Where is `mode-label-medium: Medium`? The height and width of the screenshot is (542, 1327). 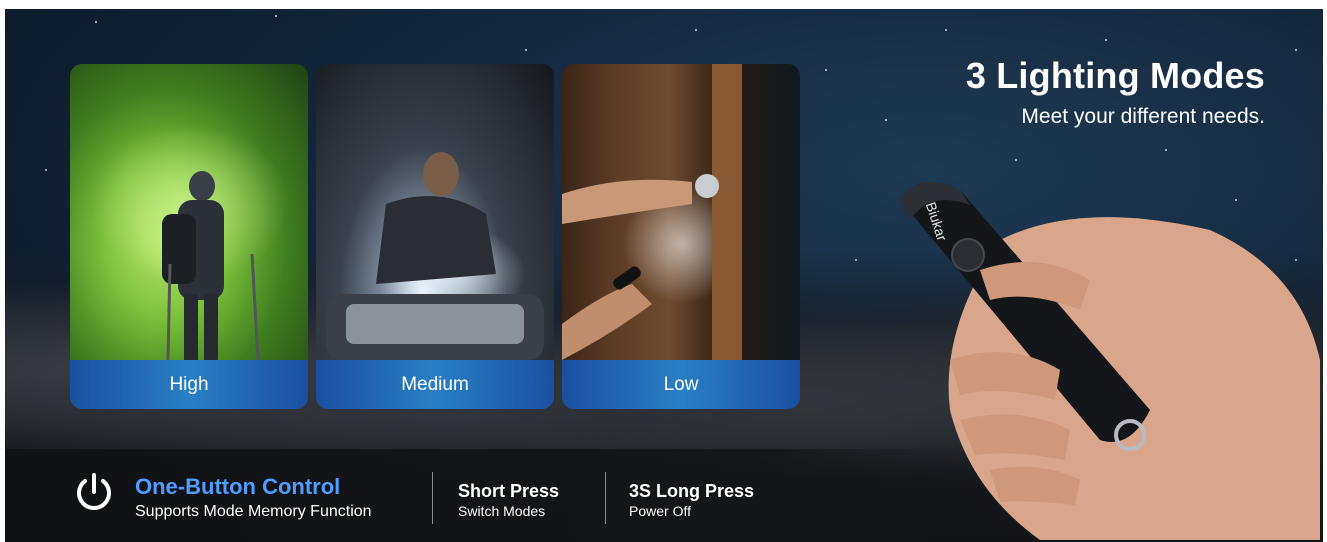
mode-label-medium: Medium is located at coordinates (435, 384).